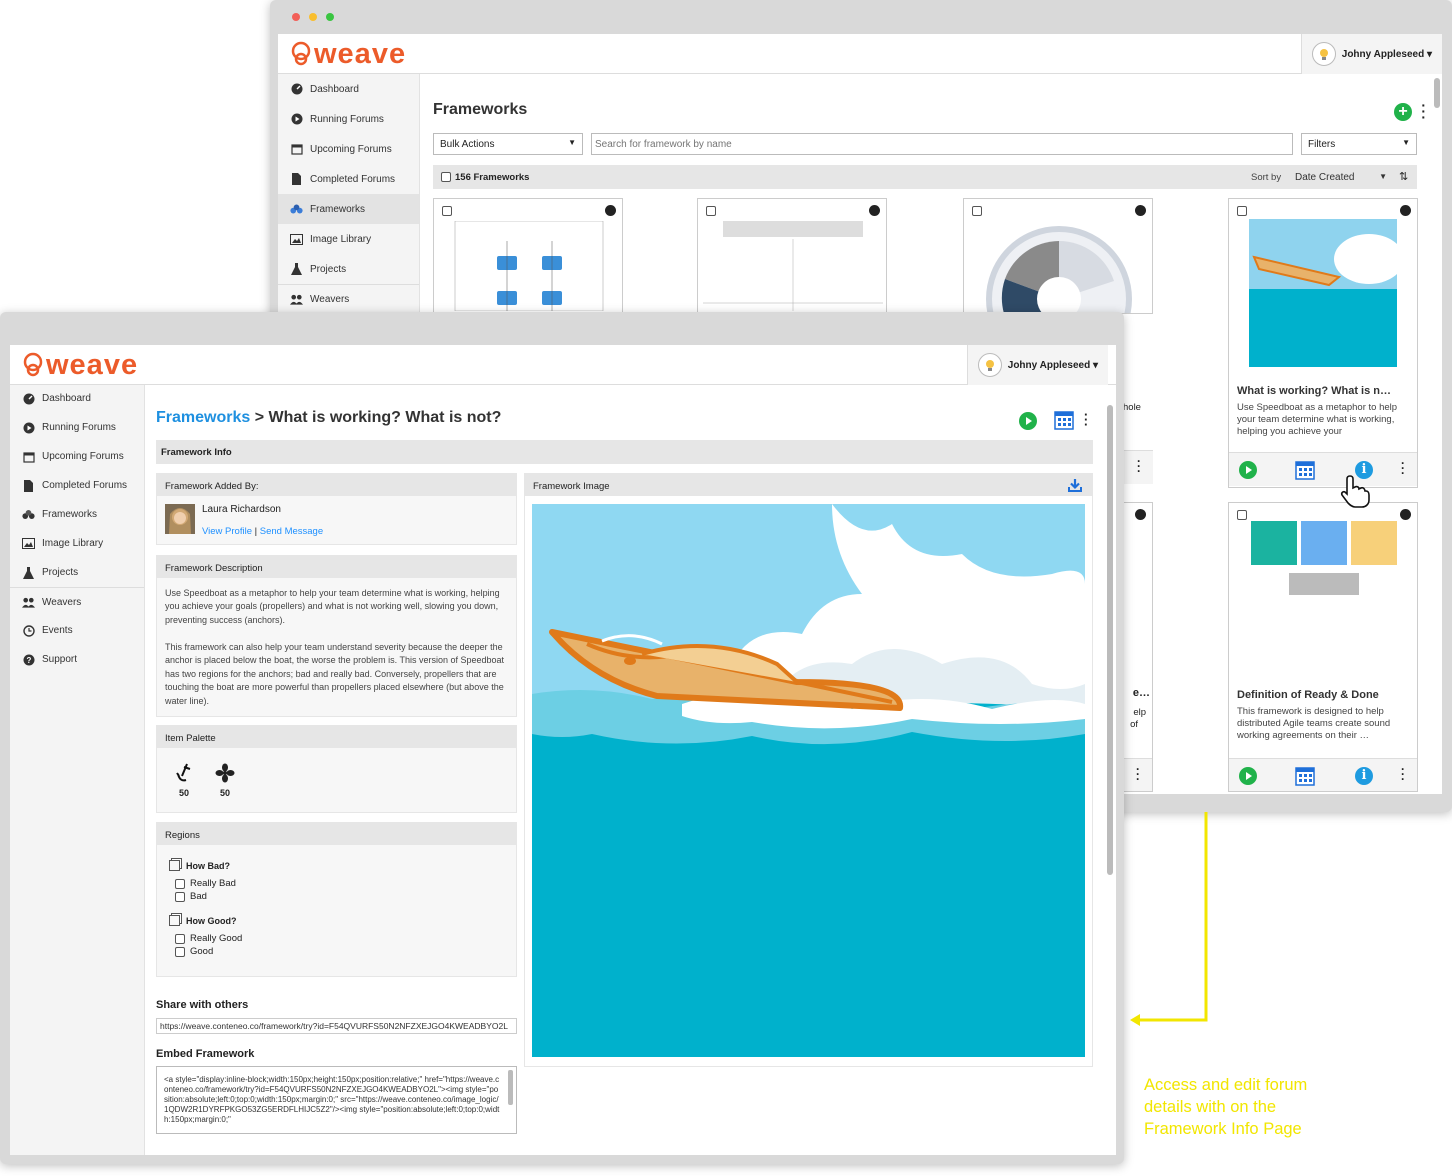 This screenshot has height=1176, width=1452. Describe the element at coordinates (203, 417) in the screenshot. I see `breadcrumb-frameworks-link: Frameworks` at that location.